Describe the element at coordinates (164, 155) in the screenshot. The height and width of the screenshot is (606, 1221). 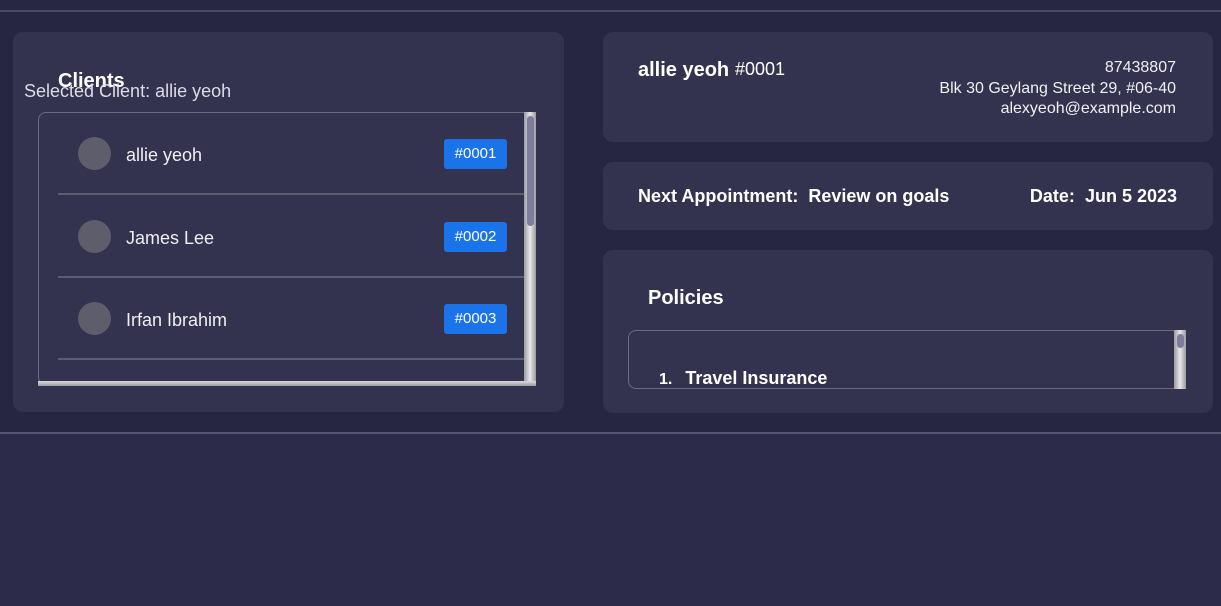
I see `client-name: allie yeoh` at that location.